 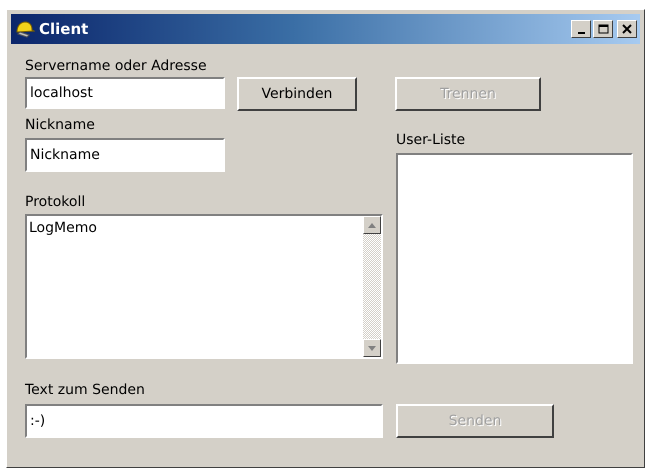 I want to click on field-label: Servername oder Adresse, so click(x=116, y=66).